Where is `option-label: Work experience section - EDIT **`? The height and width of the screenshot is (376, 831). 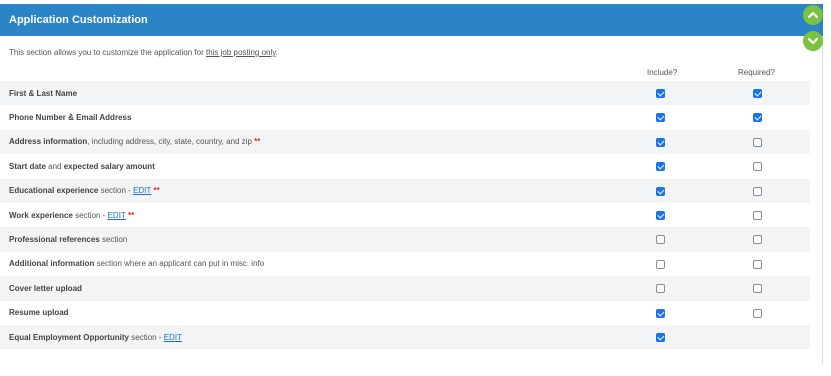 option-label: Work experience section - EDIT ** is located at coordinates (71, 215).